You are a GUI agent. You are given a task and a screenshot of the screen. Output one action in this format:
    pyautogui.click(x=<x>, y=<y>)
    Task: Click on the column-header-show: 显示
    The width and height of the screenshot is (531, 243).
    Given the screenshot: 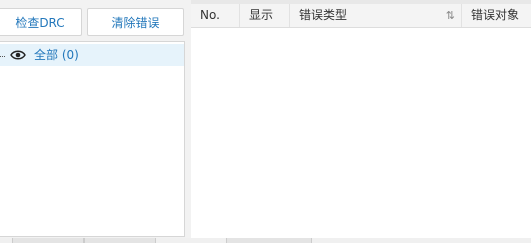 What is the action you would take?
    pyautogui.click(x=265, y=15)
    